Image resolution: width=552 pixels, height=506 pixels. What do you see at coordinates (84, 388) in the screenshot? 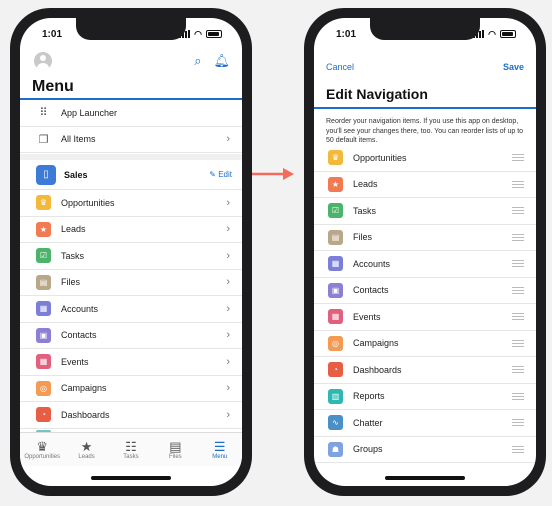
I see `menu-item-label: Campaigns` at bounding box center [84, 388].